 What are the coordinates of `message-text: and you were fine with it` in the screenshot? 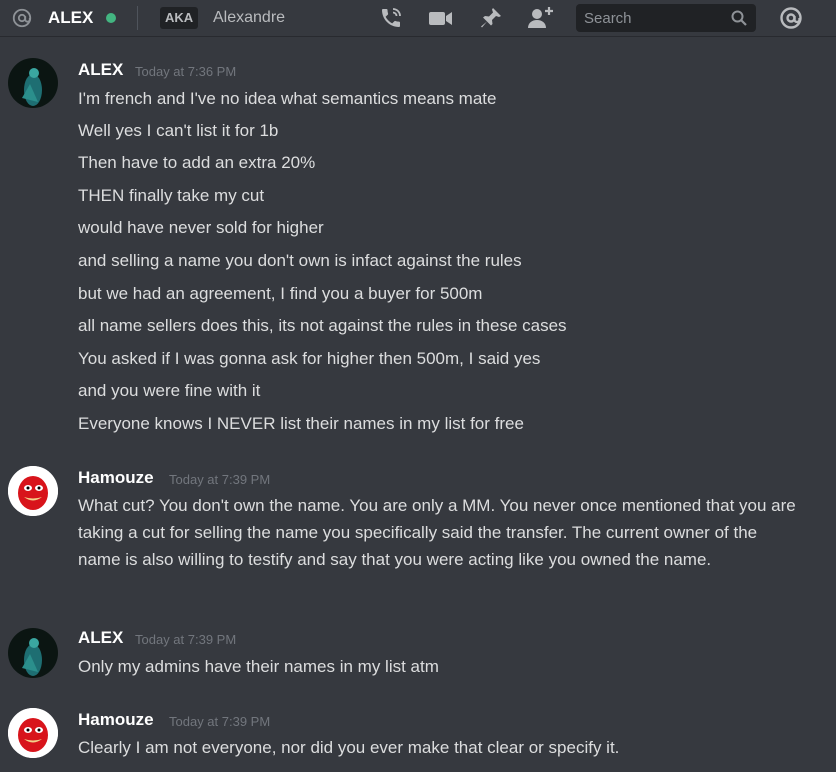 It's located at (169, 390).